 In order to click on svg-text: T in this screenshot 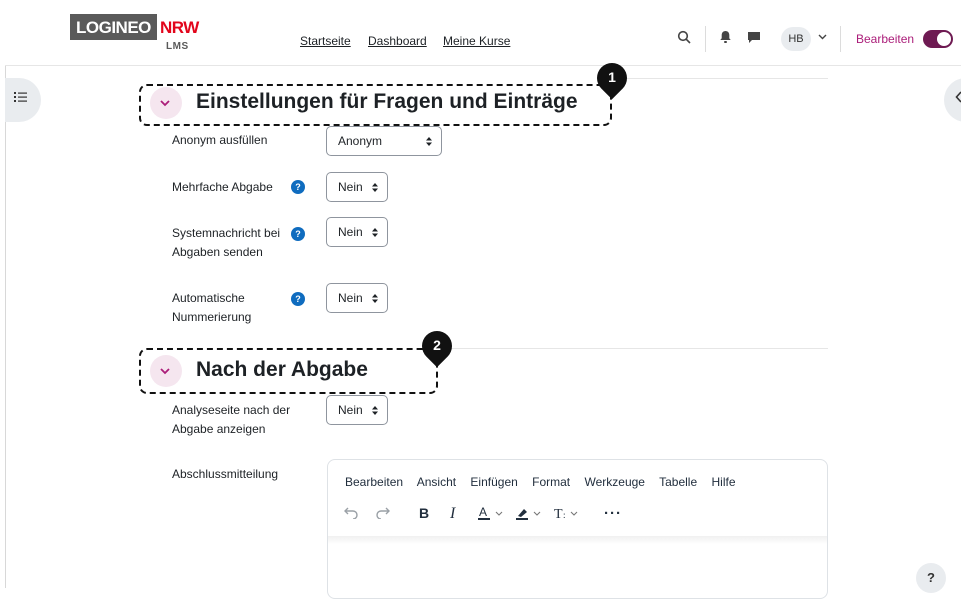, I will do `click(558, 514)`.